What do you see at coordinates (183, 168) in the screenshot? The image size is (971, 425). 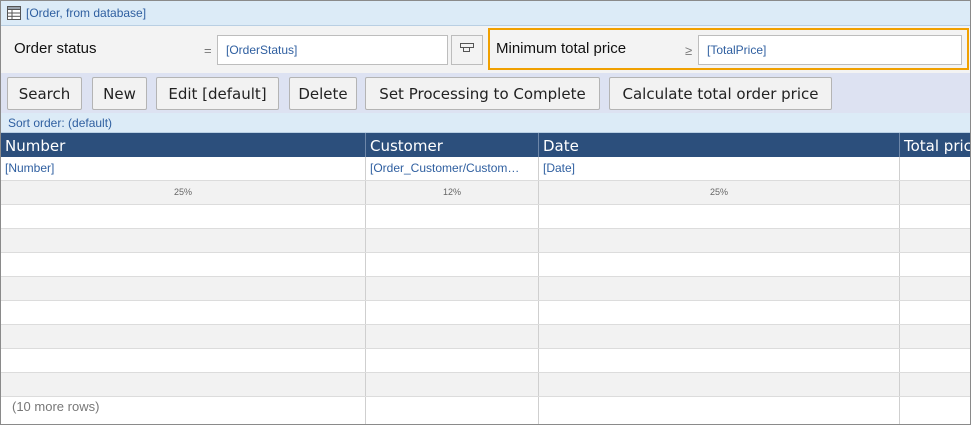 I see `number-binding-cell: [Number]` at bounding box center [183, 168].